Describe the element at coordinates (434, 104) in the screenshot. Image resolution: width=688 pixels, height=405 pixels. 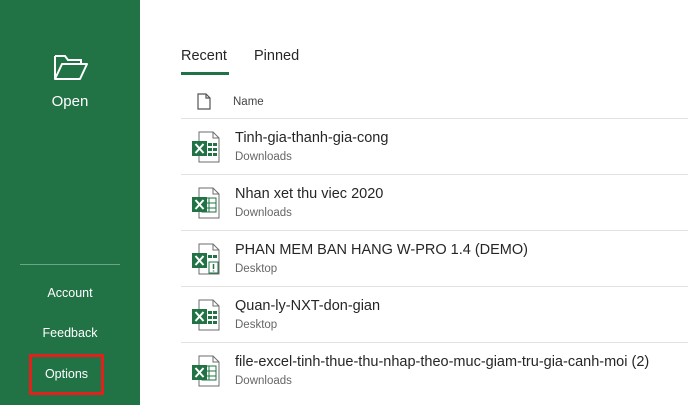
I see `file-list-header: Name` at that location.